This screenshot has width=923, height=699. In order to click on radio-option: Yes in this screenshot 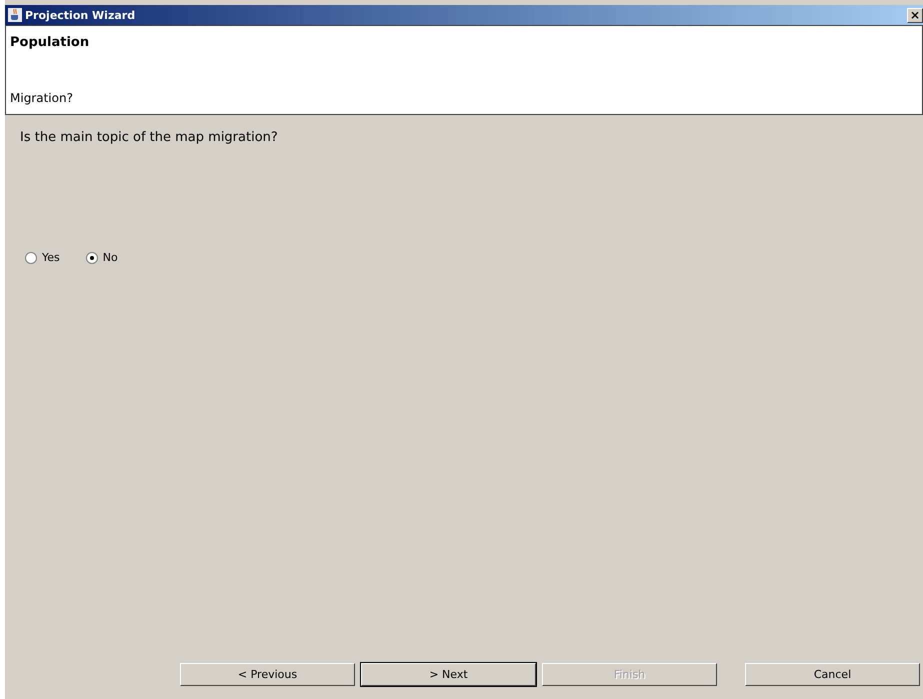, I will do `click(42, 257)`.